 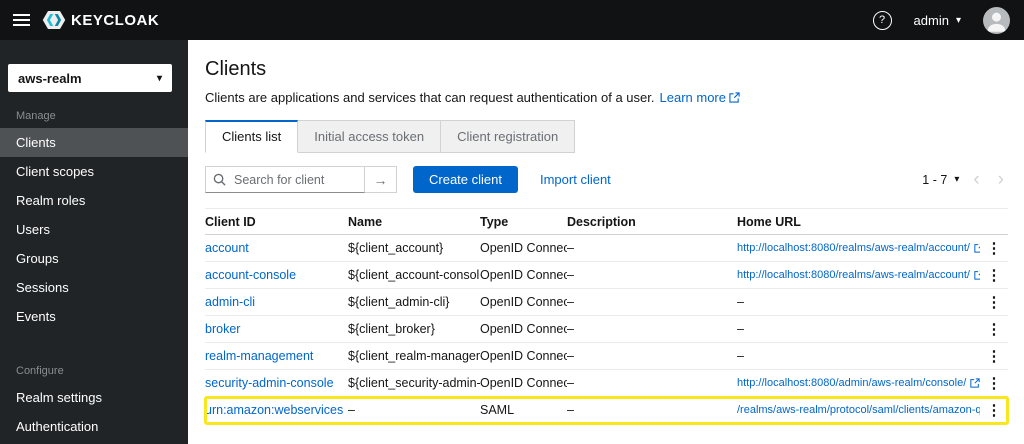 What do you see at coordinates (931, 20) in the screenshot?
I see `username: admin` at bounding box center [931, 20].